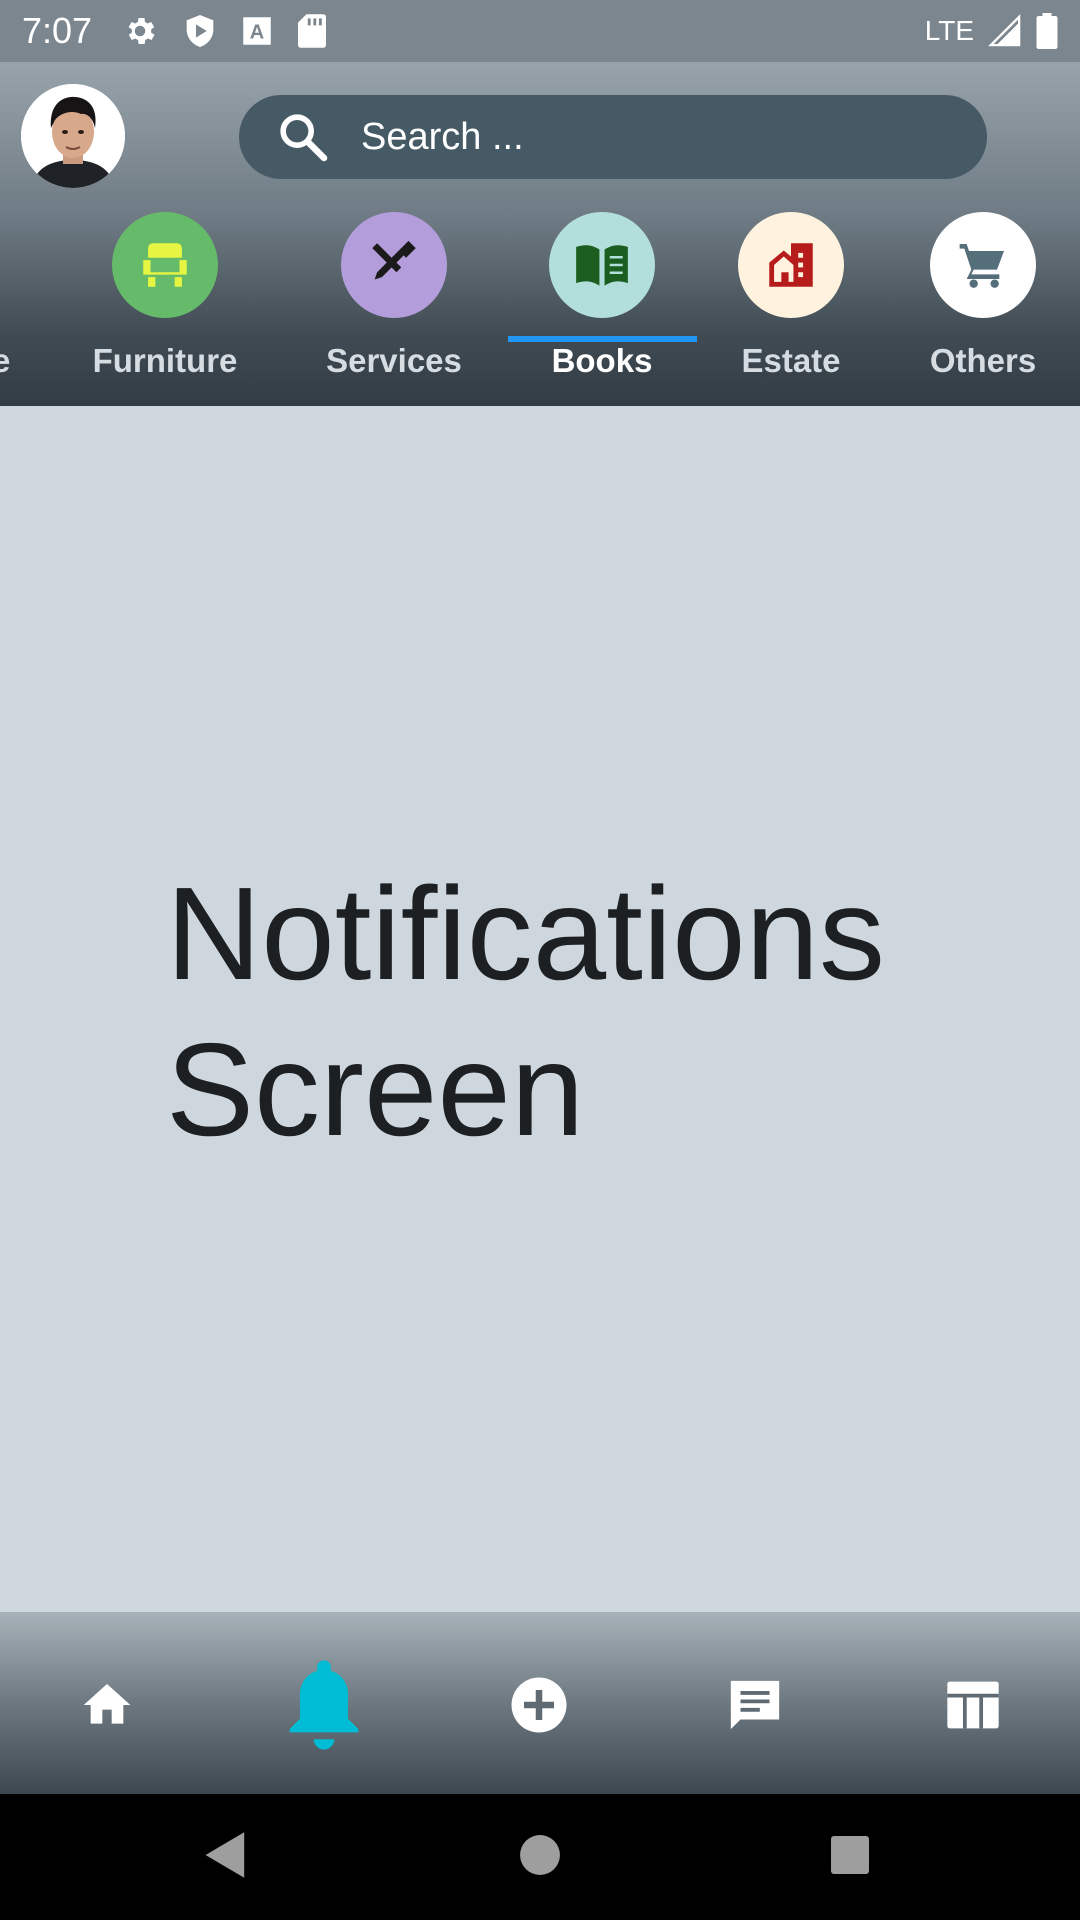 The width and height of the screenshot is (1080, 1920). I want to click on back-icon, so click(226, 1857).